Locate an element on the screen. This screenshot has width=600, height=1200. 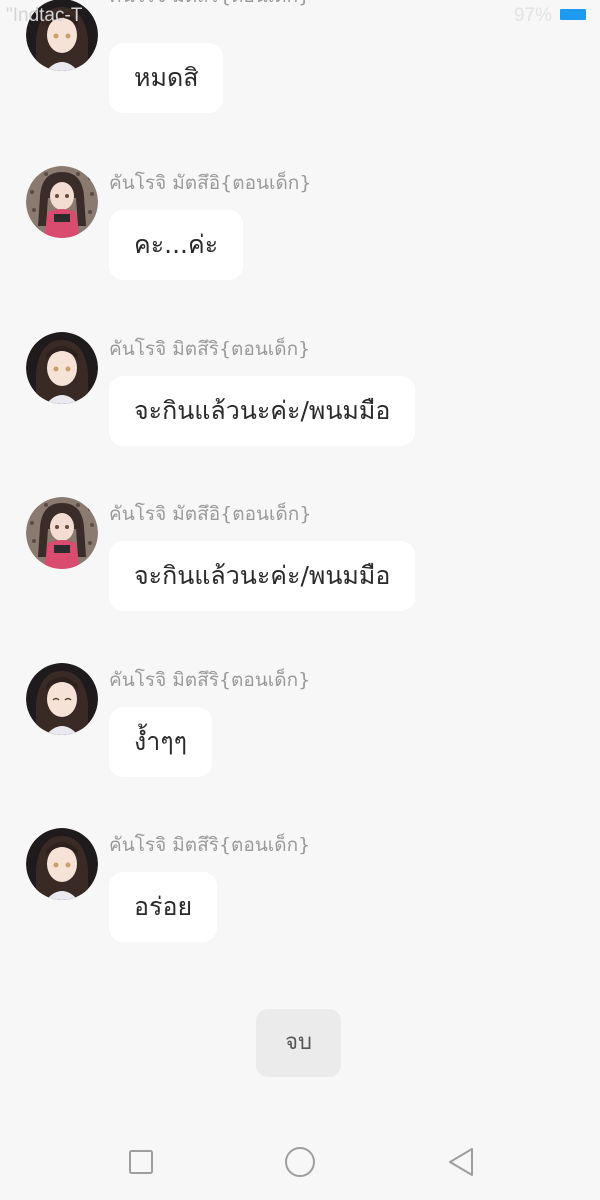
square-icon is located at coordinates (141, 1162).